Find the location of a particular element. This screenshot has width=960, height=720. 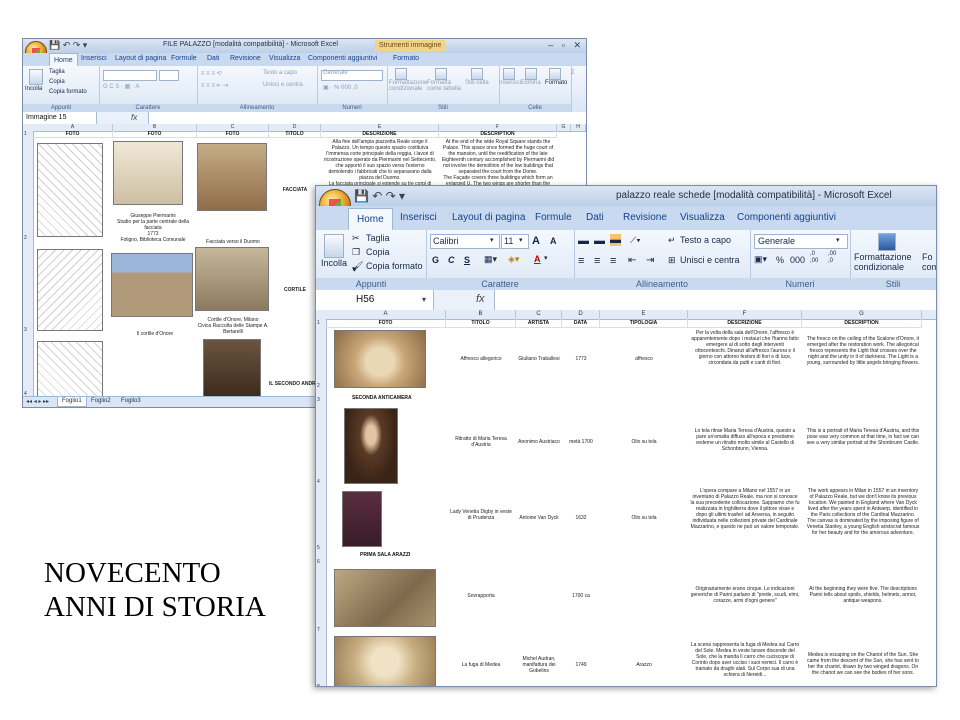

currency-icon: ▣▾ is located at coordinates (760, 259).